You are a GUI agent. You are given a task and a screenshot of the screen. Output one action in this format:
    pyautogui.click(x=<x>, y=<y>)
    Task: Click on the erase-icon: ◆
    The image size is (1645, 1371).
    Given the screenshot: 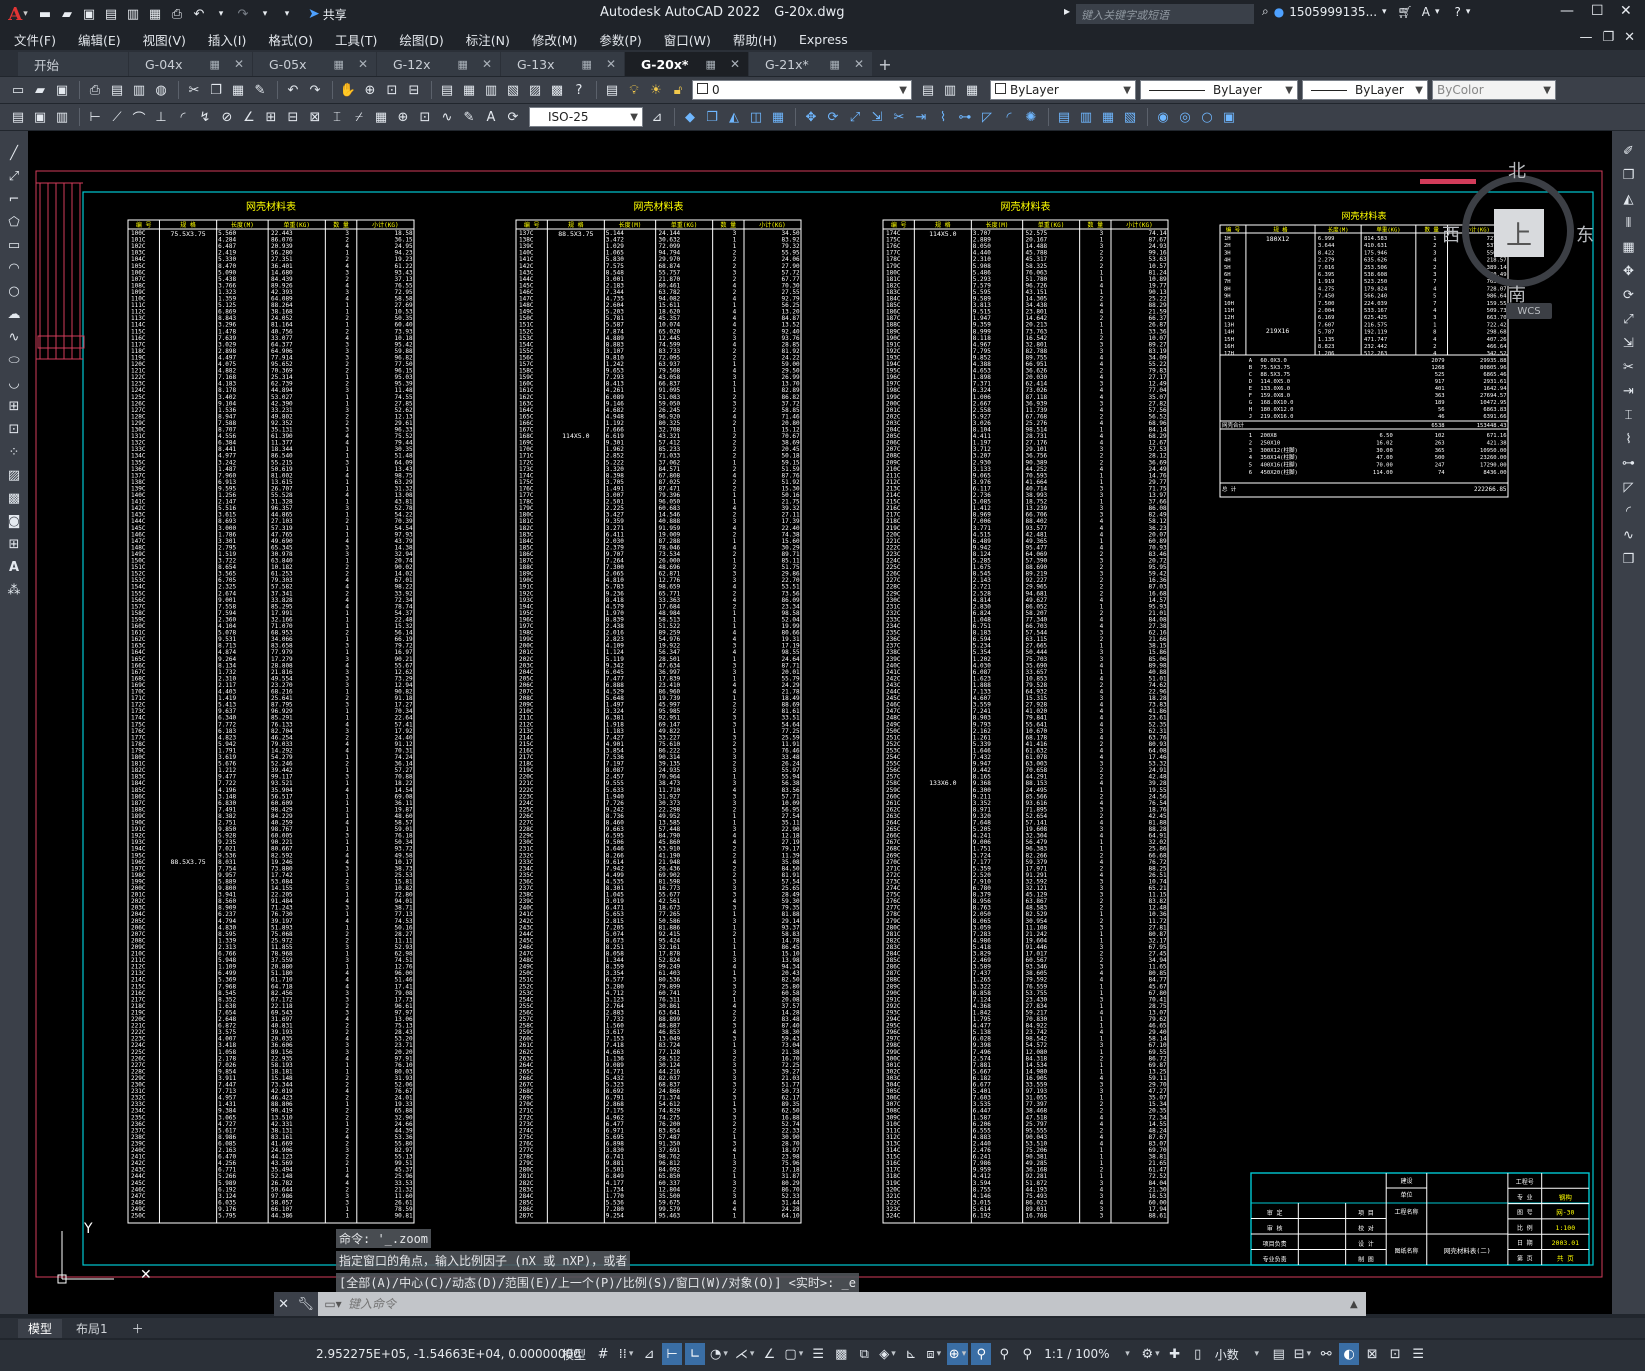 What is the action you would take?
    pyautogui.click(x=690, y=117)
    